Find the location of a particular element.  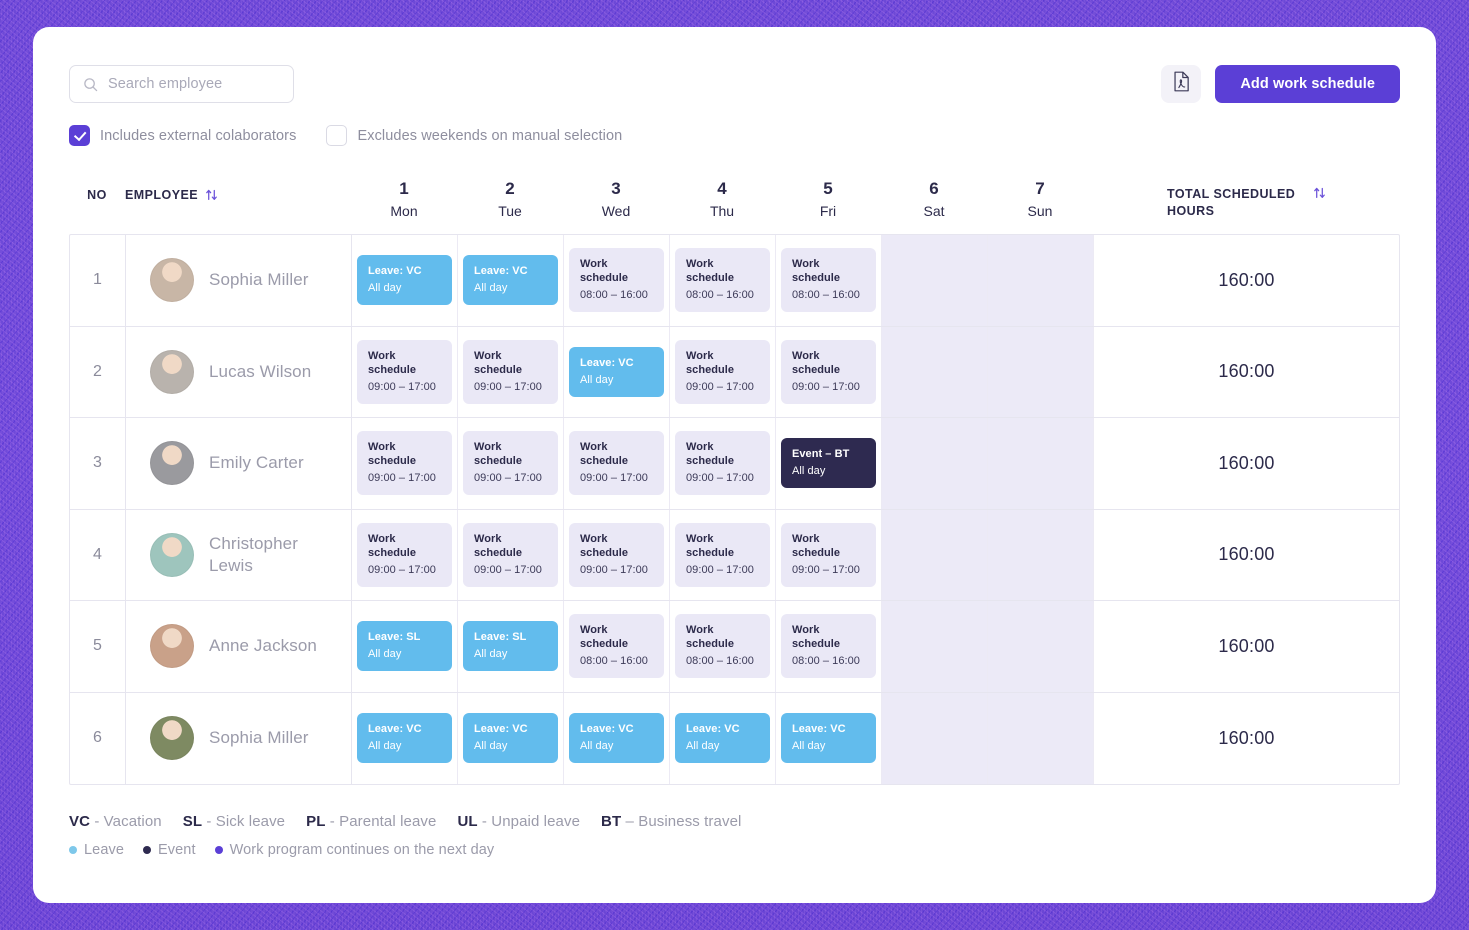

sort-updown-icon is located at coordinates (211, 195).